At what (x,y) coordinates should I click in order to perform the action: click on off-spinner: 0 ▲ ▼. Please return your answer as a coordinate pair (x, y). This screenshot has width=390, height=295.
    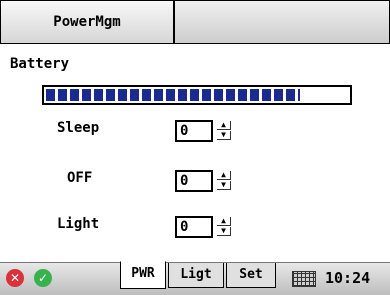
    Looking at the image, I should click on (205, 181).